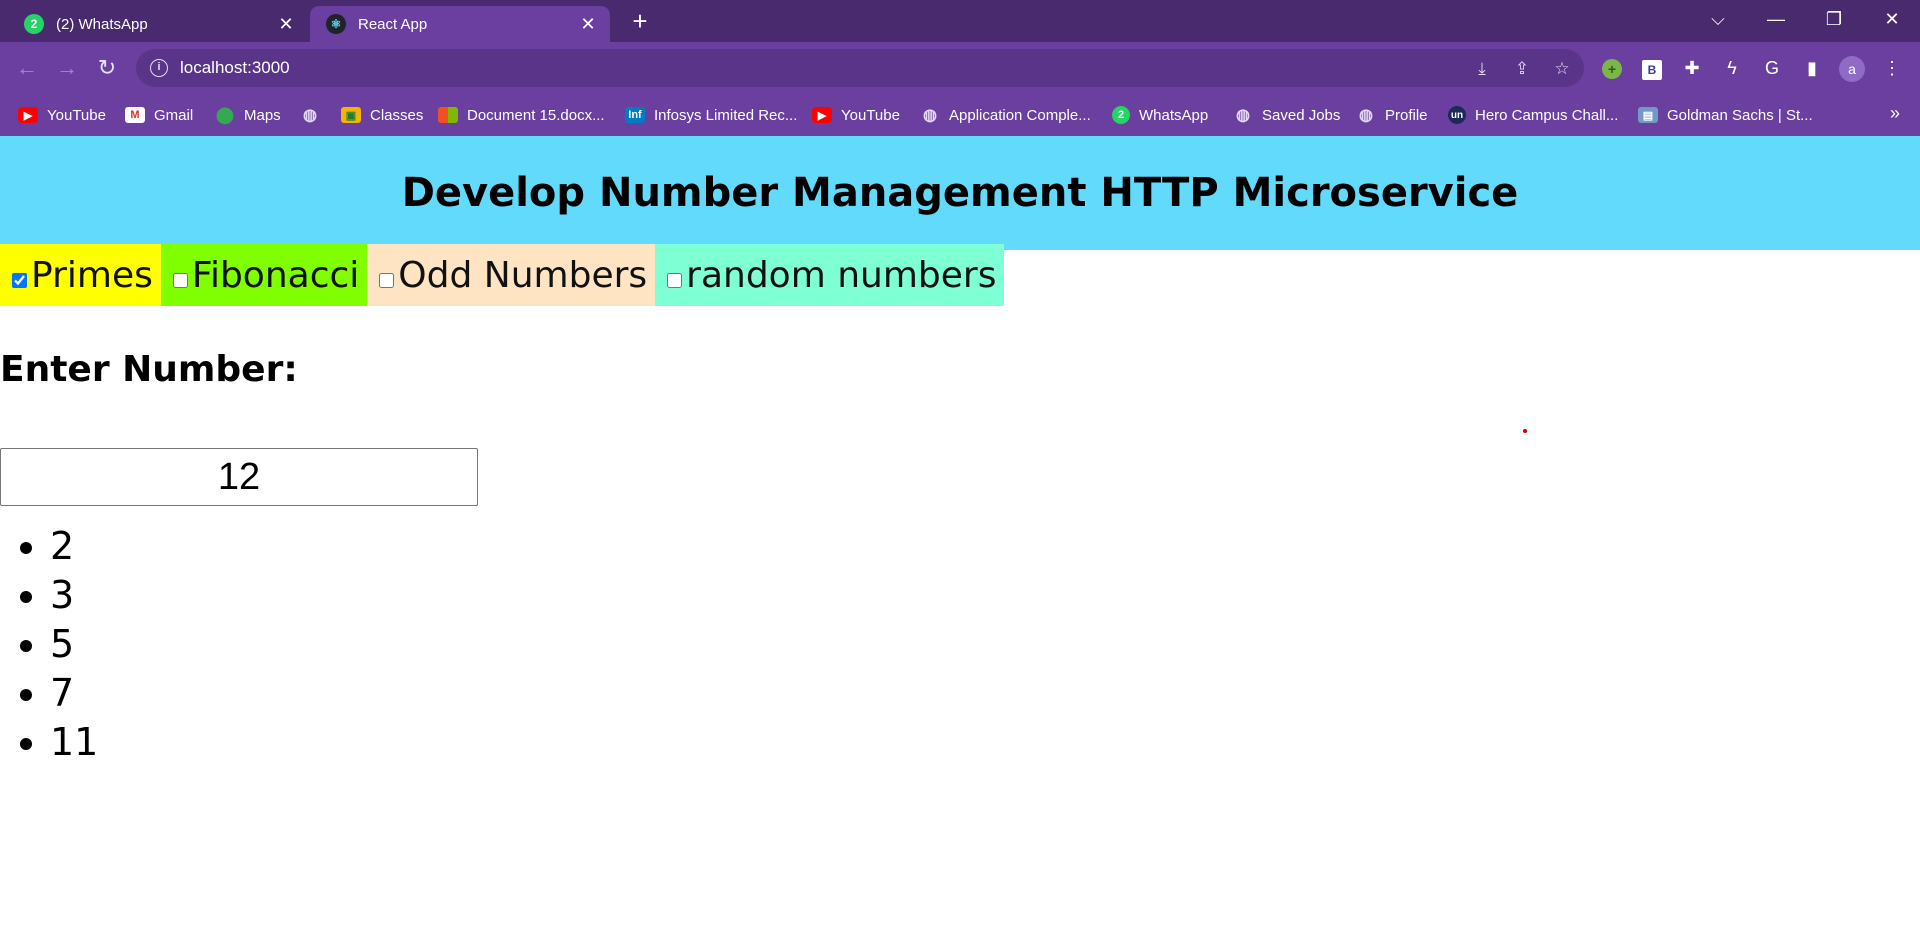 The width and height of the screenshot is (1920, 952). Describe the element at coordinates (102, 24) in the screenshot. I see `tab-title: (2) WhatsApp` at that location.